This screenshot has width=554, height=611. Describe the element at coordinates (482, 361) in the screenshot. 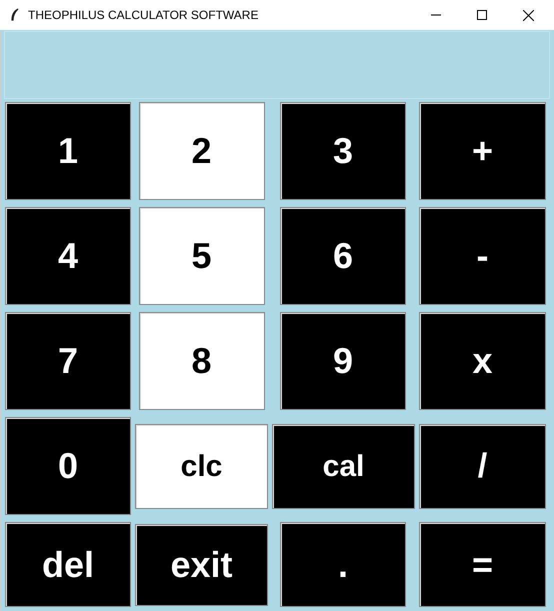

I see `calculator-key: x` at that location.